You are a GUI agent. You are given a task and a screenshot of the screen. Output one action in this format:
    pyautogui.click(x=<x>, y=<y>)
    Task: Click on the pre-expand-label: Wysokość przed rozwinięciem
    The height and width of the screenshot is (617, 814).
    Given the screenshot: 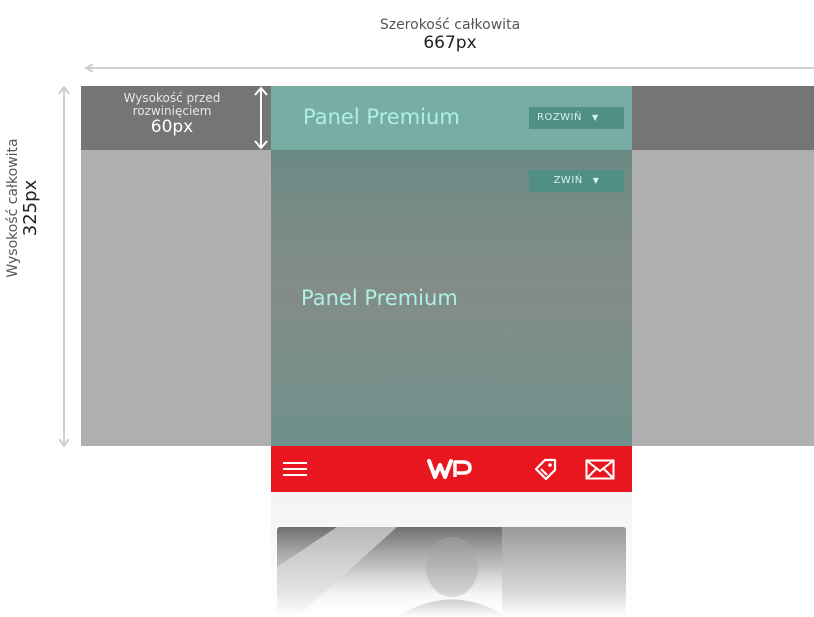 What is the action you would take?
    pyautogui.click(x=172, y=104)
    